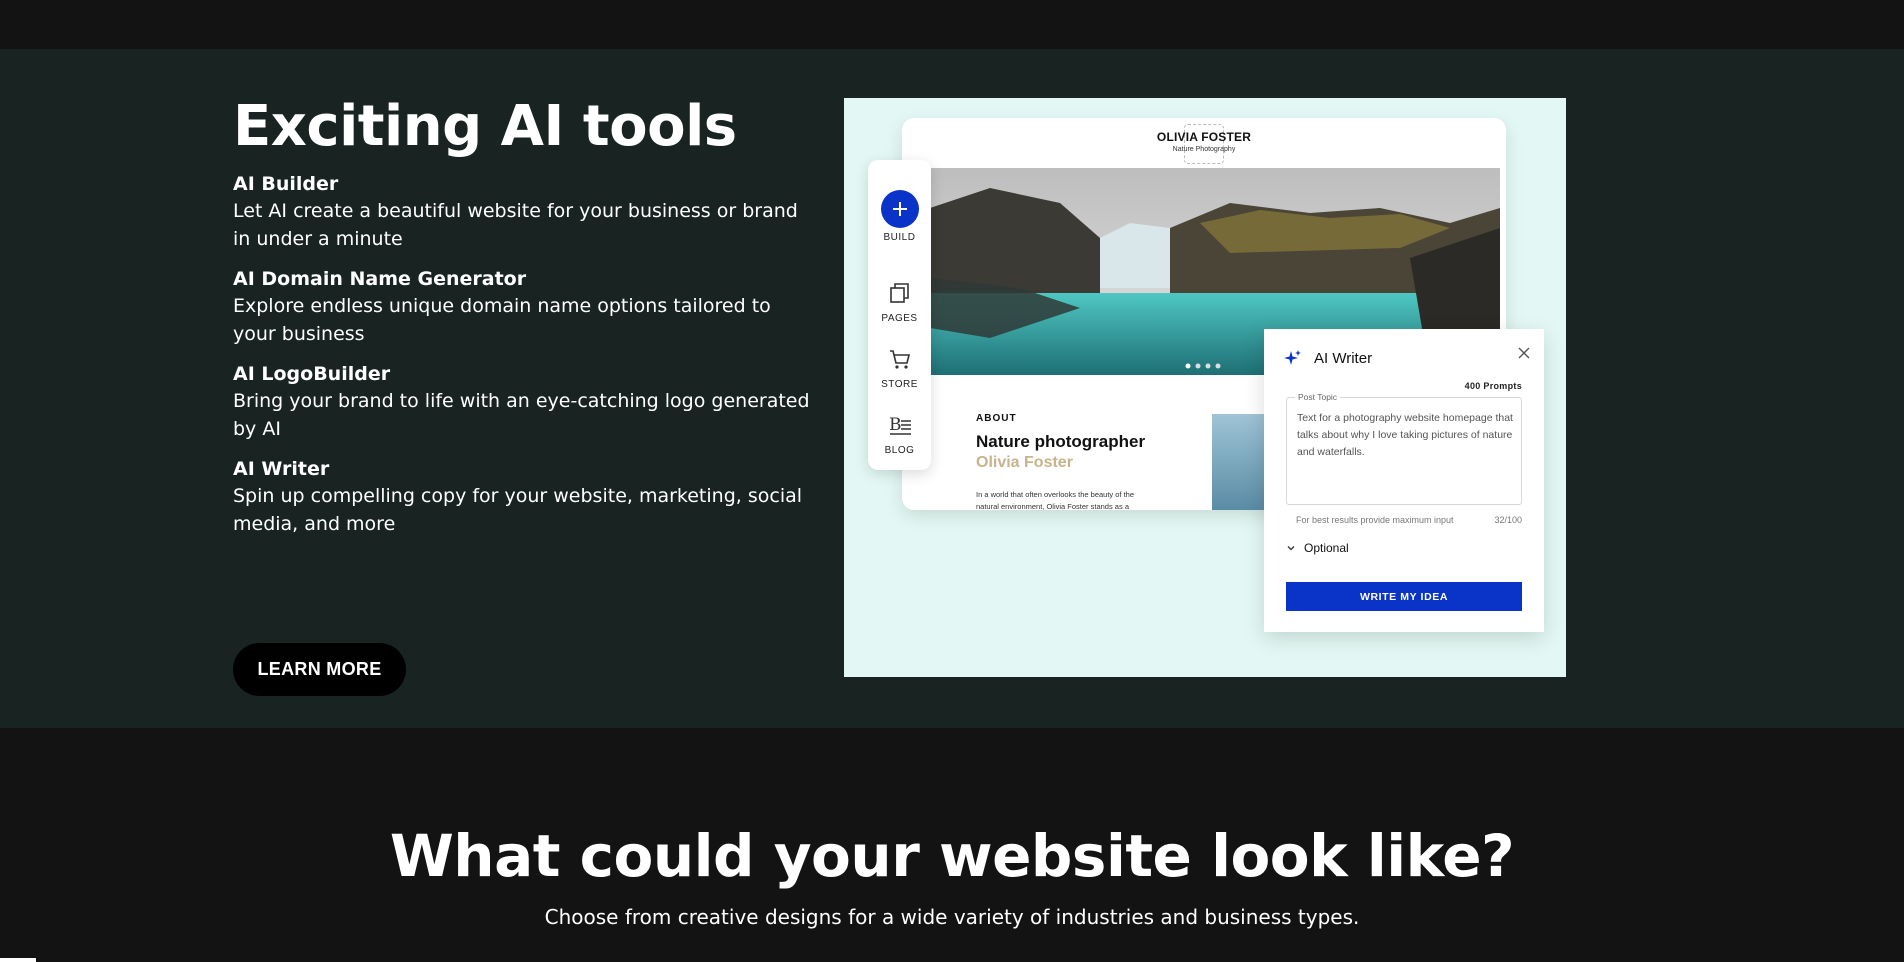 Image resolution: width=1904 pixels, height=962 pixels. I want to click on section-title: What could your website look like?, so click(952, 856).